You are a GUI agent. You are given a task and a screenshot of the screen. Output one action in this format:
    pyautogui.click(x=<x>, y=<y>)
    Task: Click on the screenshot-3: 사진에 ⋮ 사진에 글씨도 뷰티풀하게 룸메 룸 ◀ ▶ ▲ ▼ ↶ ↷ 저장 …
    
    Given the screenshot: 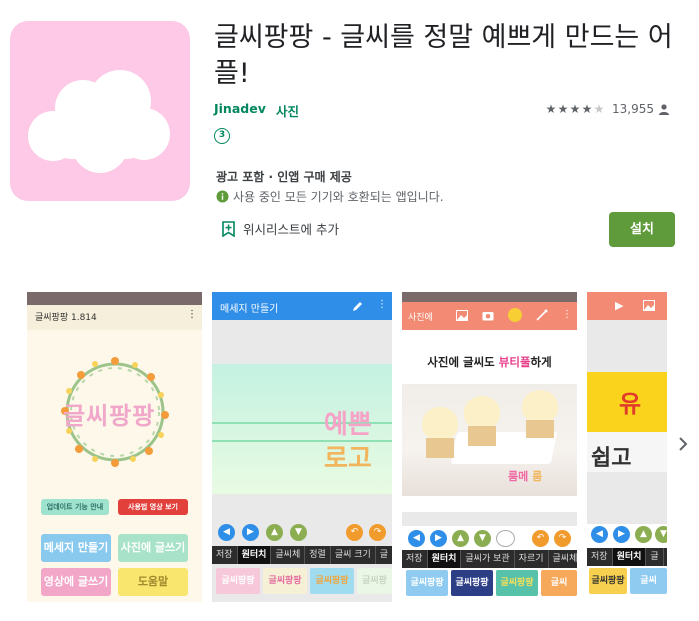 What is the action you would take?
    pyautogui.click(x=489, y=447)
    